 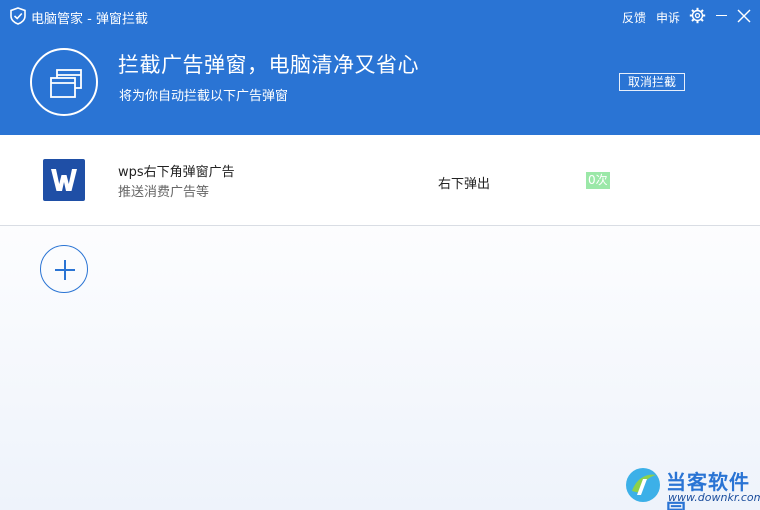 I want to click on wps-logo-icon, so click(x=64, y=180).